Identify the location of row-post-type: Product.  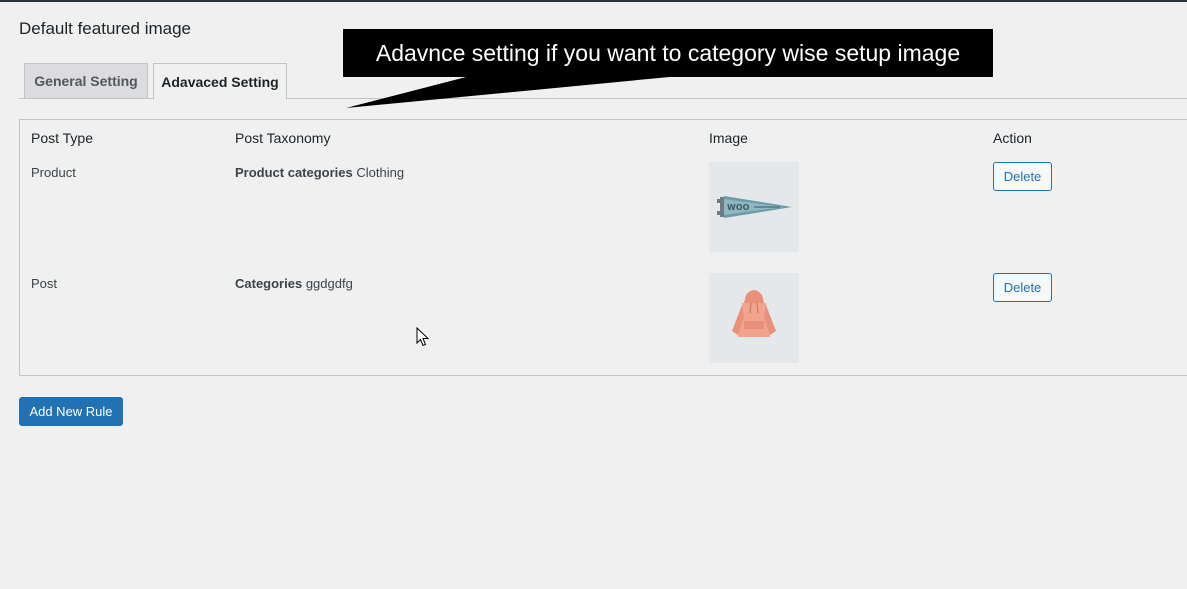
(53, 172).